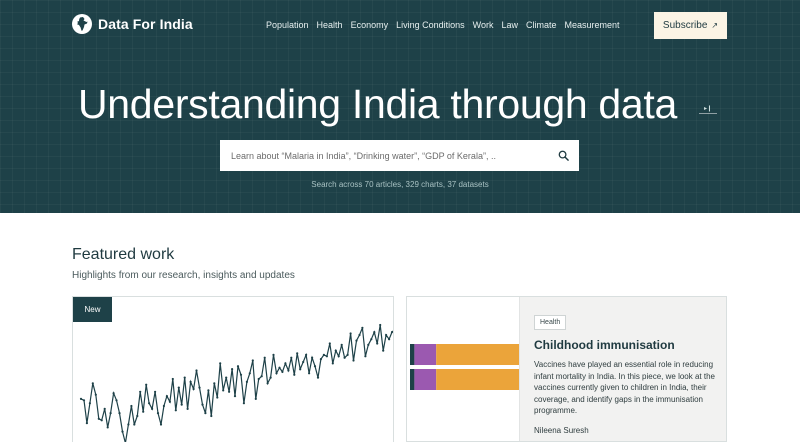 This screenshot has height=442, width=800. What do you see at coordinates (233, 369) in the screenshot?
I see `featured-chart-card: New` at bounding box center [233, 369].